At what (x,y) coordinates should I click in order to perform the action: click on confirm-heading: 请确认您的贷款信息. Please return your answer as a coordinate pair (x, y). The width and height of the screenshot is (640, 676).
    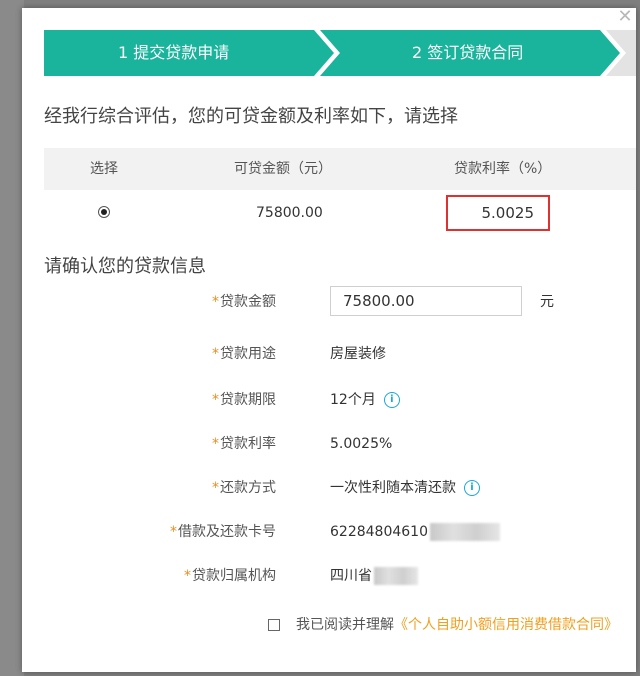
    Looking at the image, I should click on (125, 266).